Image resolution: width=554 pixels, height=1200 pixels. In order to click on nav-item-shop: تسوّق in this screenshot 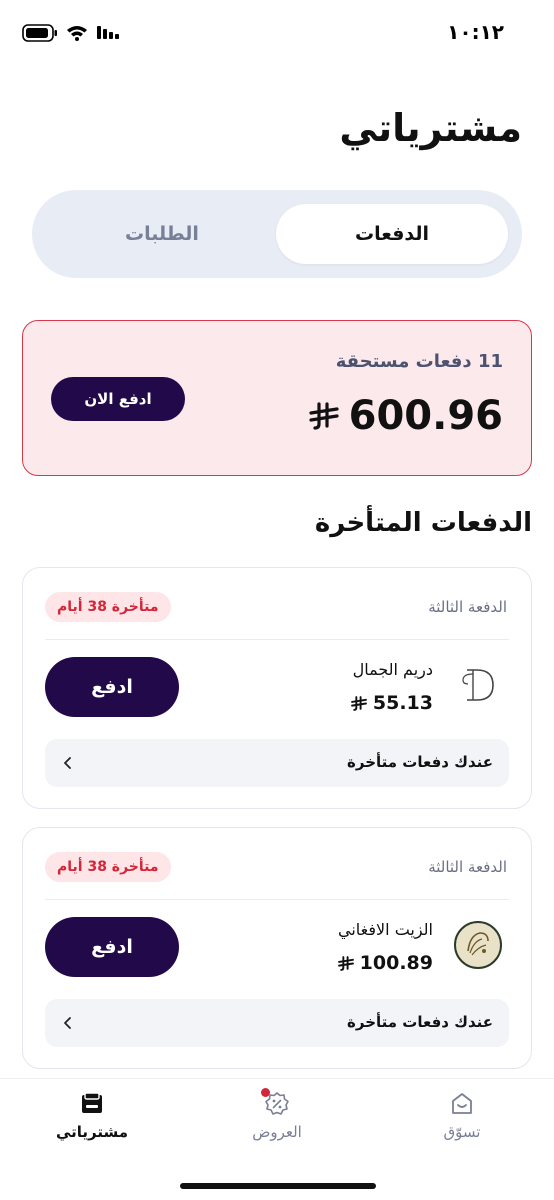, I will do `click(462, 1123)`.